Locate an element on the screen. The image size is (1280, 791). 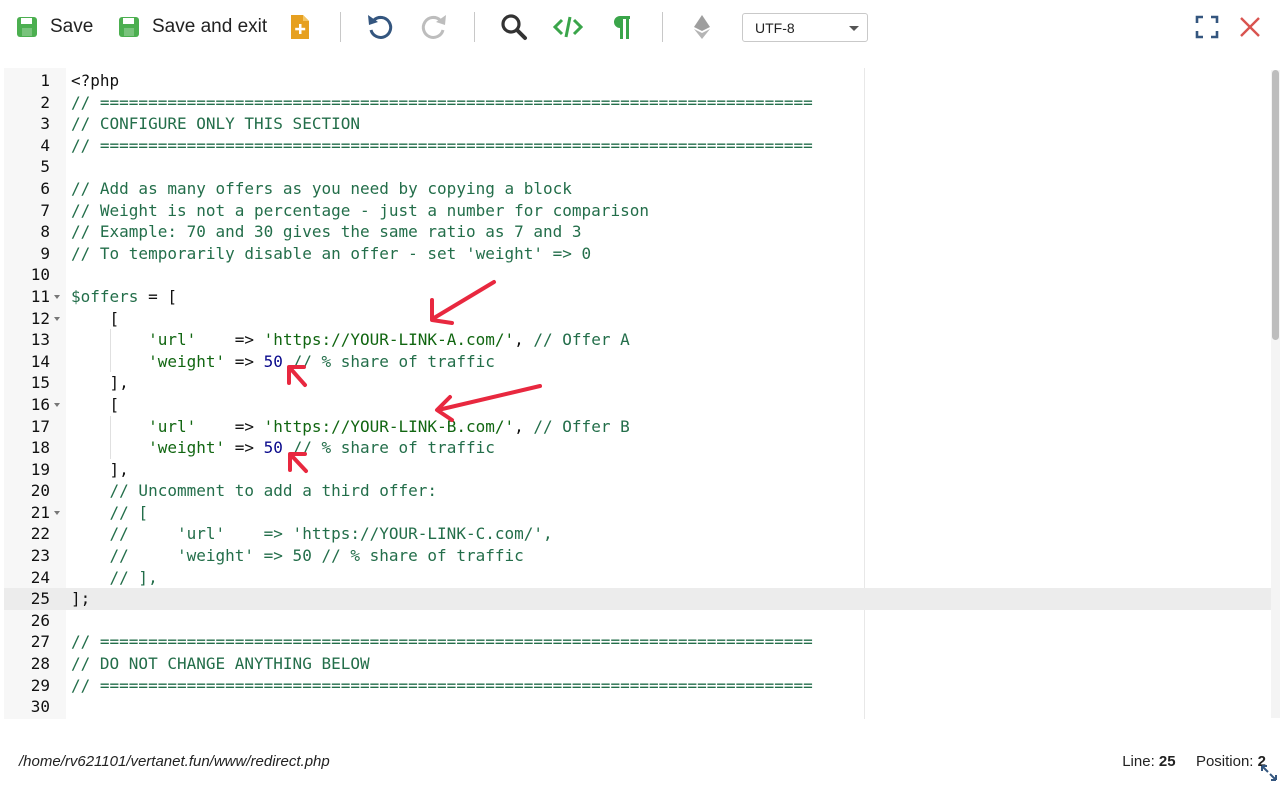
save-button: Save is located at coordinates (54, 27).